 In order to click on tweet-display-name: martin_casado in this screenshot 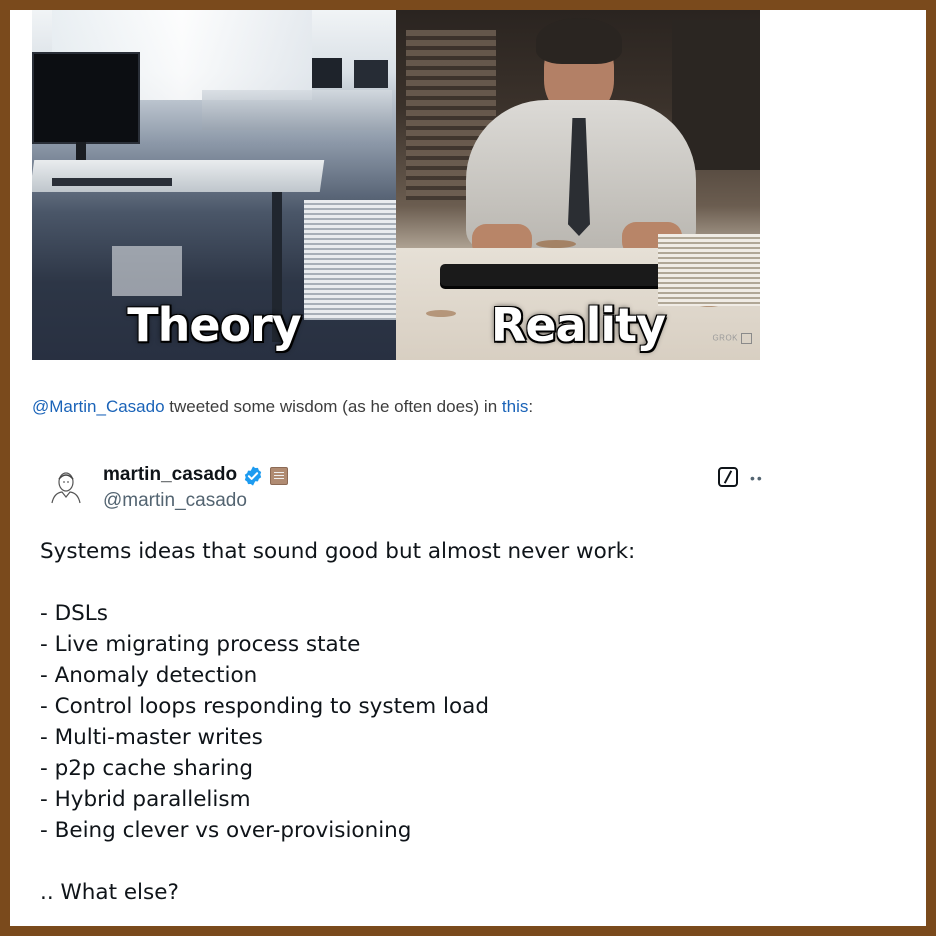, I will do `click(170, 475)`.